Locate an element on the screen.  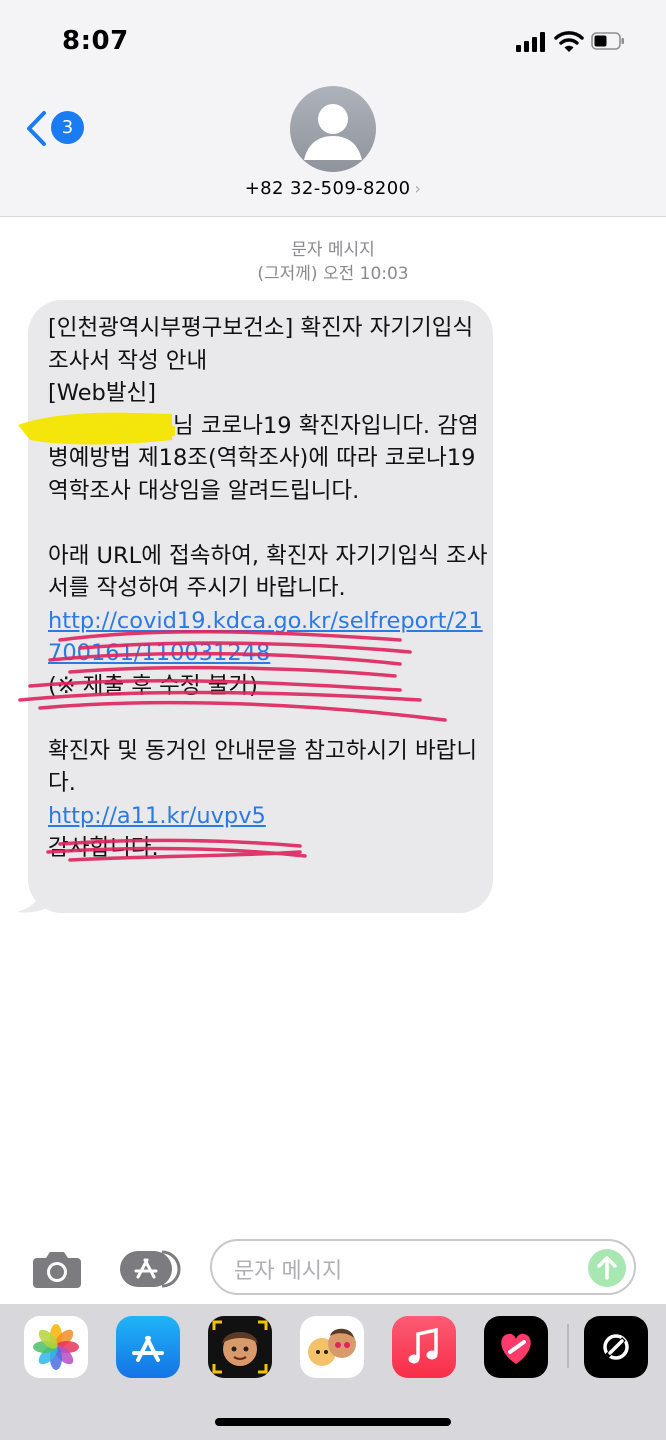
photos-icon is located at coordinates (56, 1347).